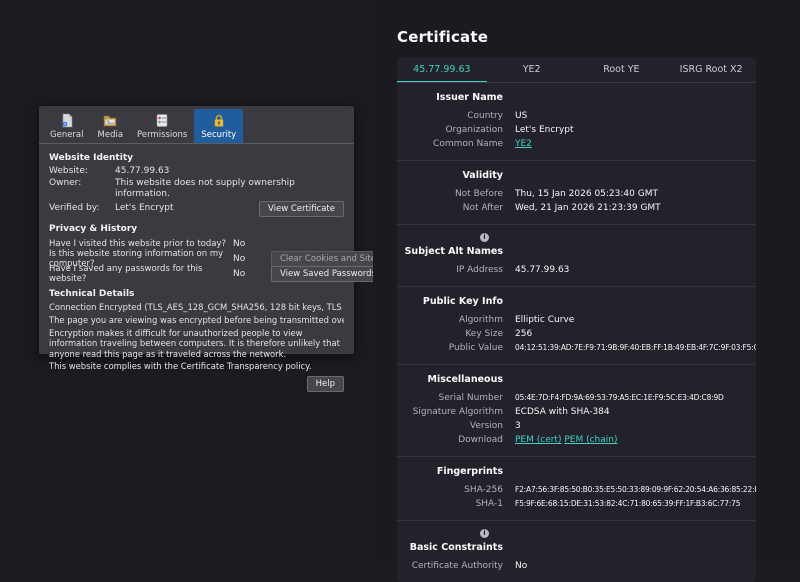  I want to click on cert-row: Version 3, so click(576, 426).